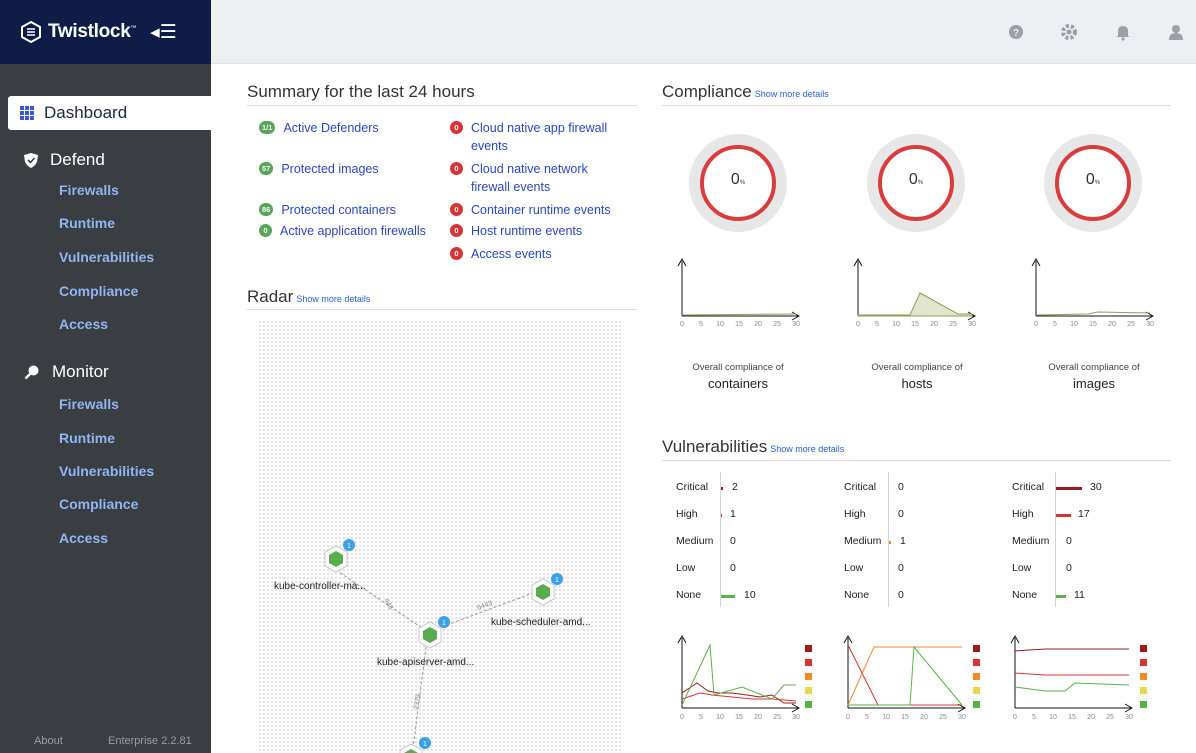 The height and width of the screenshot is (753, 1196). Describe the element at coordinates (418, 702) in the screenshot. I see `port-label: 2379` at that location.